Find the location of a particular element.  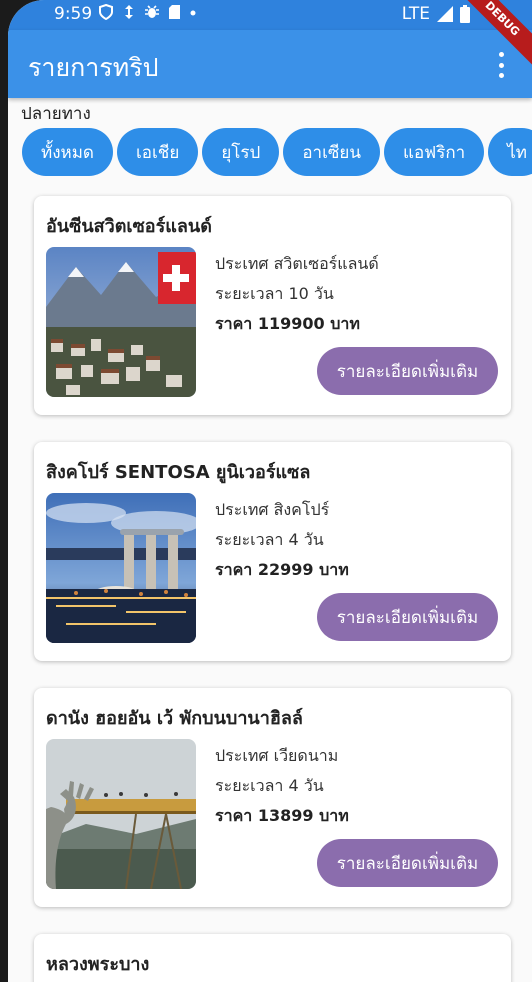

network-type: LTE is located at coordinates (415, 14).